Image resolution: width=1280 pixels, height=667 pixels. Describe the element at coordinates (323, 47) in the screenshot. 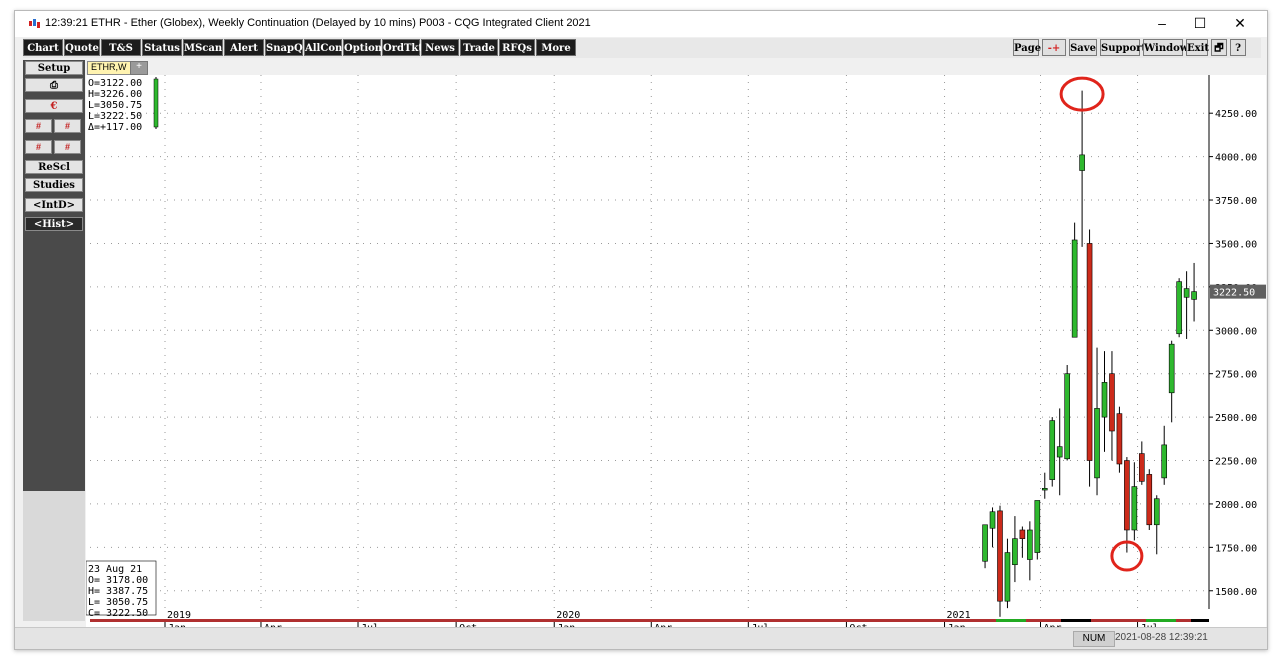

I see `toolbar-allcon-button: AllCon` at that location.